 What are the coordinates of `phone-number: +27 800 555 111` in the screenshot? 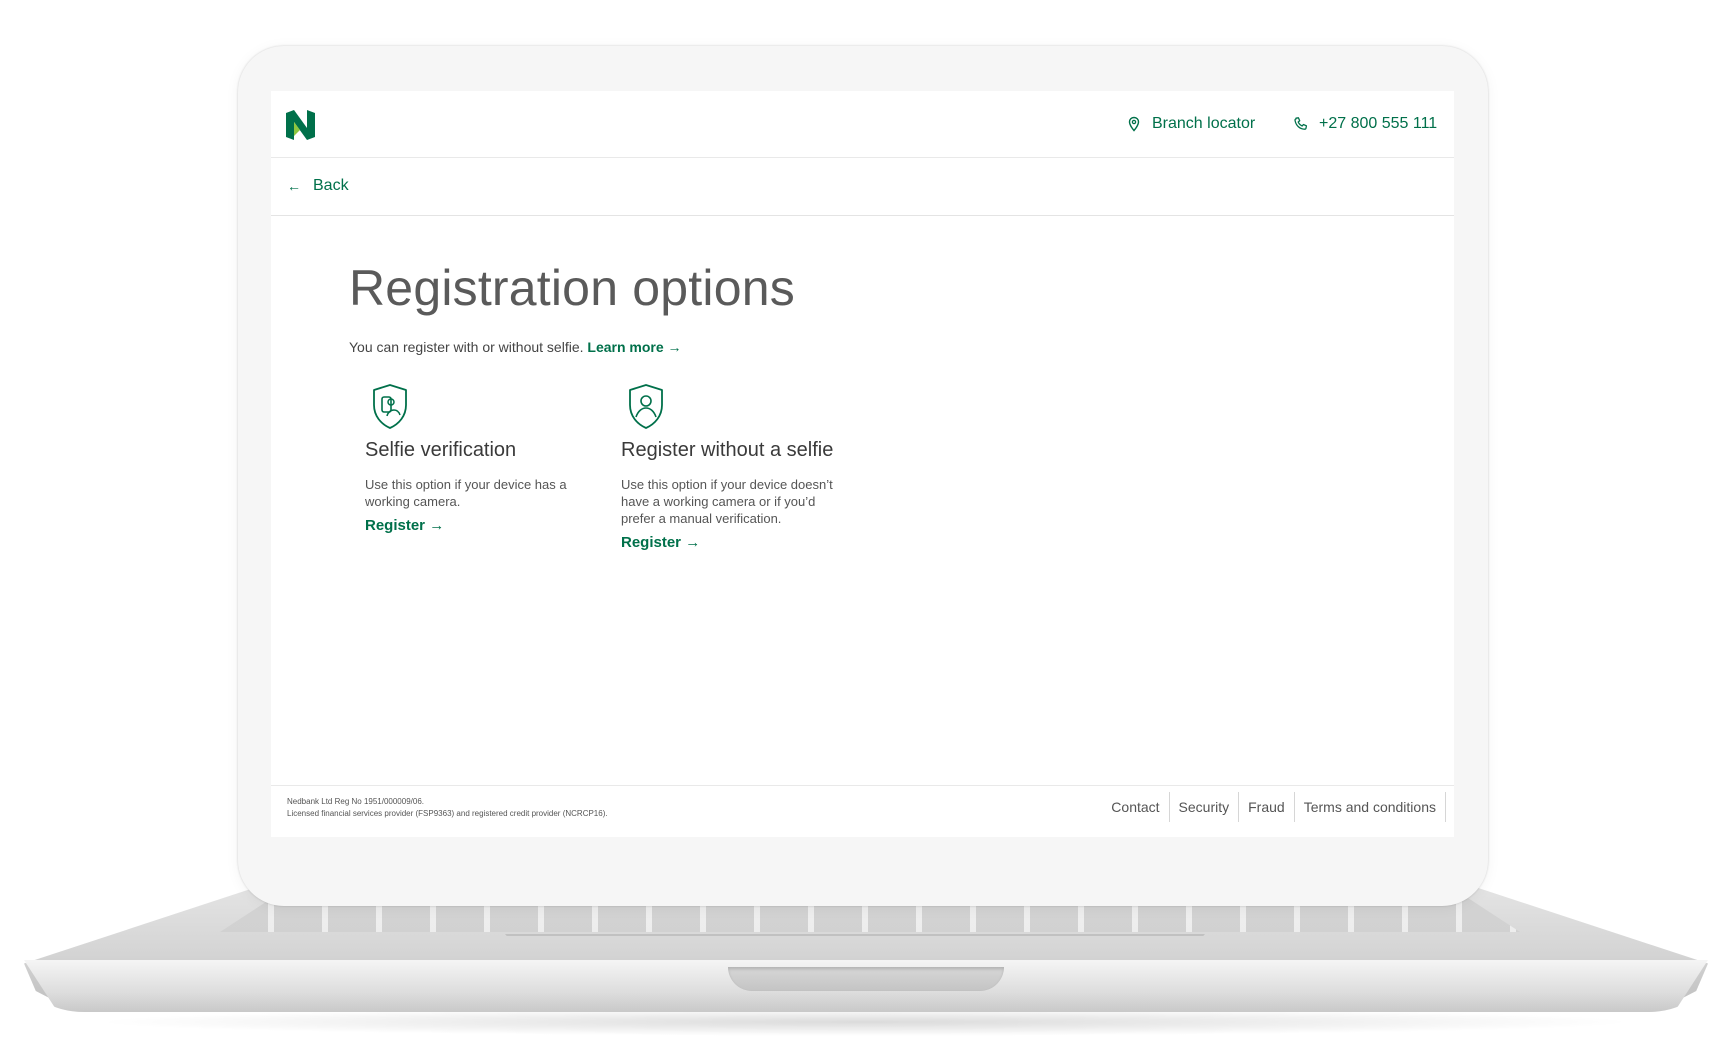 It's located at (1378, 123).